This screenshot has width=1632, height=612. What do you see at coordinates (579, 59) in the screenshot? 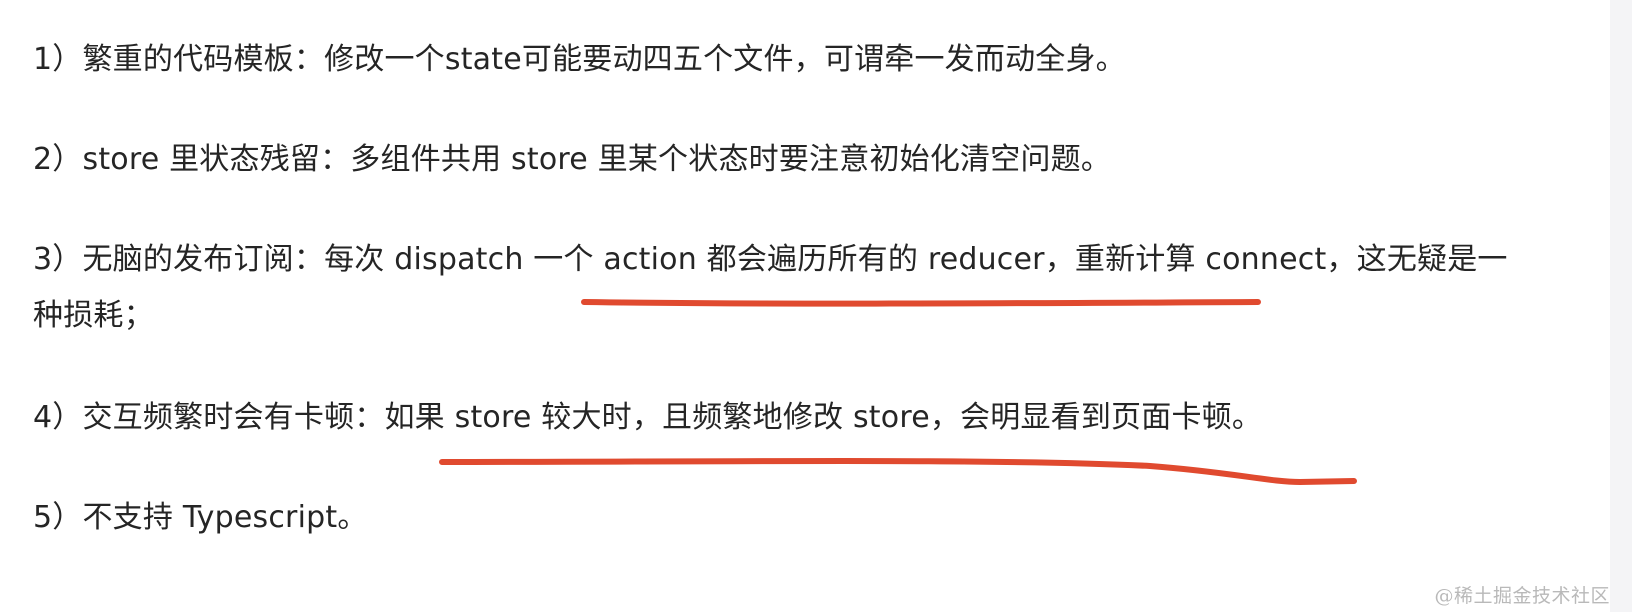
I see `list-item-1: 1）繁重的代码模板：修改一个state可能要动四五个文件，可谓牵一发而动全身。` at bounding box center [579, 59].